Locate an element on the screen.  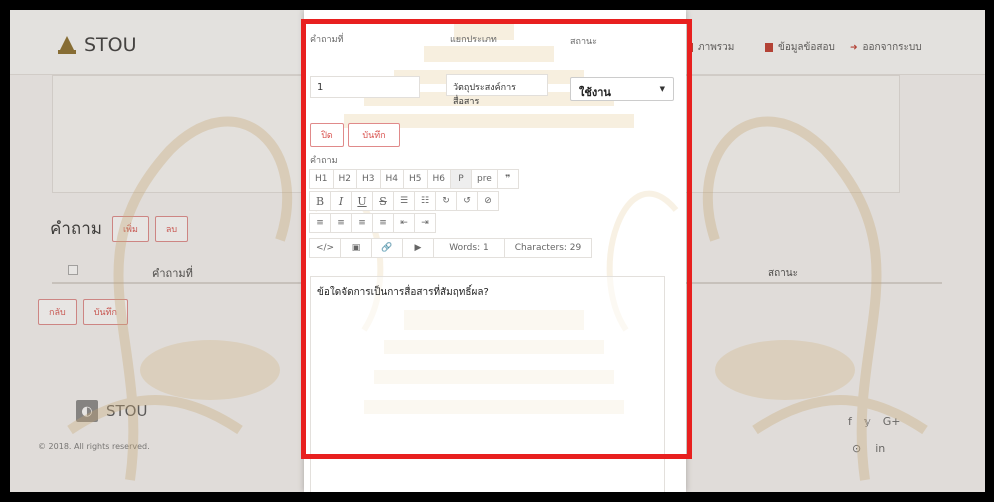
category-field: วัตถุประสงค์การสื่อสาร is located at coordinates (497, 90).